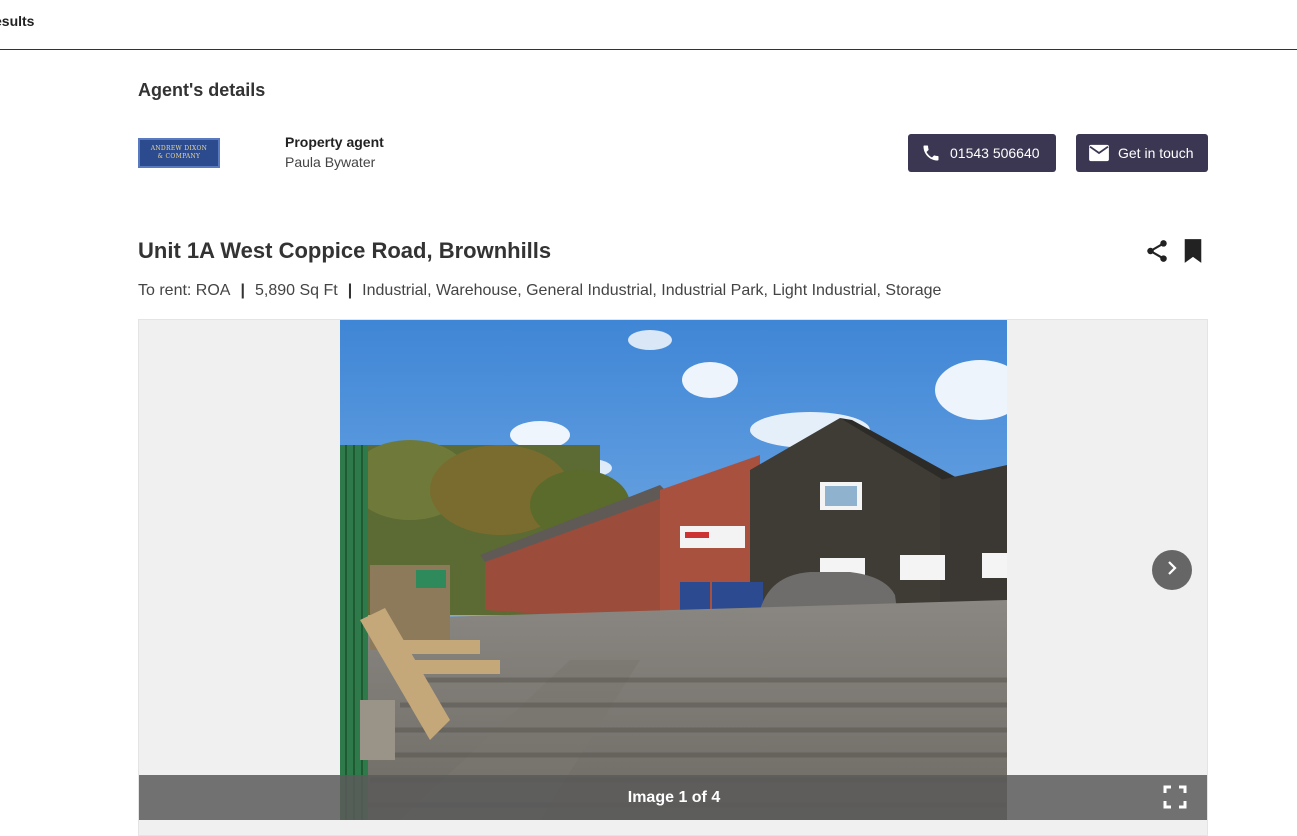  I want to click on agent-role: Property agent, so click(334, 142).